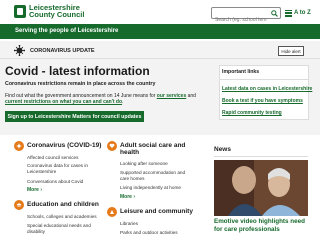  I want to click on news-heading: News, so click(222, 149).